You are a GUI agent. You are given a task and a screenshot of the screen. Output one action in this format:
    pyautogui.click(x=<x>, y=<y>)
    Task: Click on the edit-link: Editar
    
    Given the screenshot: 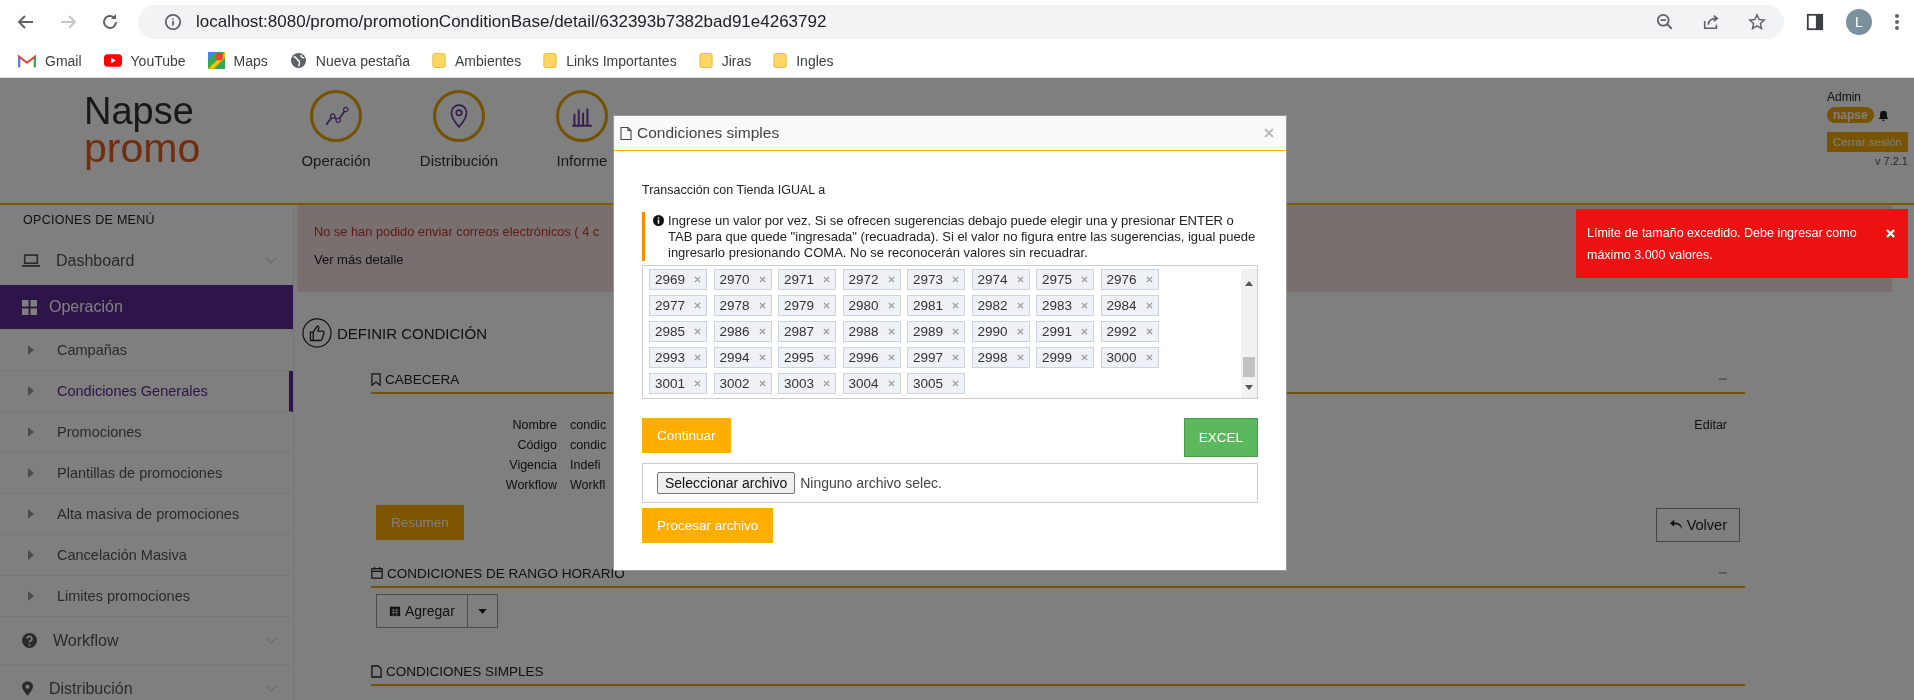 What is the action you would take?
    pyautogui.click(x=1710, y=455)
    